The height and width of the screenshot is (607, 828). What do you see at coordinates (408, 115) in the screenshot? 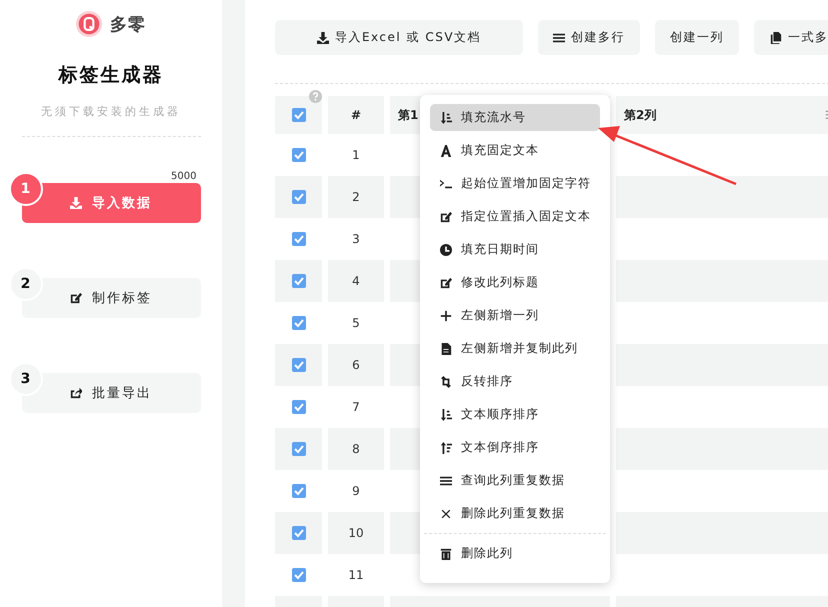
I see `column-header: 第1` at bounding box center [408, 115].